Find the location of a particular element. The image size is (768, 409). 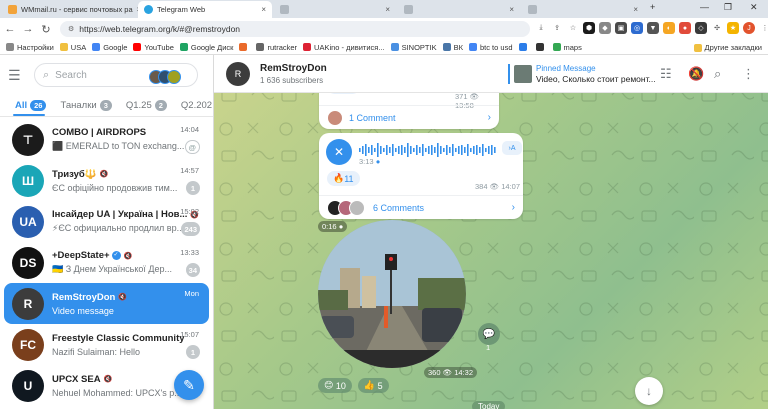

maximize-icon: ❐ is located at coordinates (728, 7).